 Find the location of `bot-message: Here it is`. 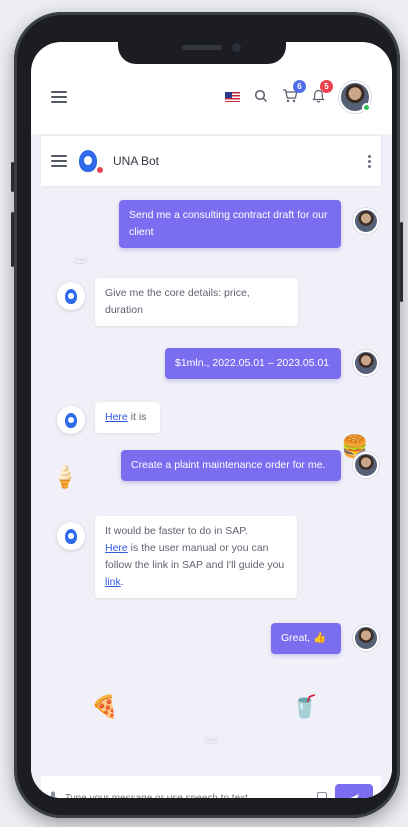

bot-message: Here it is is located at coordinates (127, 417).